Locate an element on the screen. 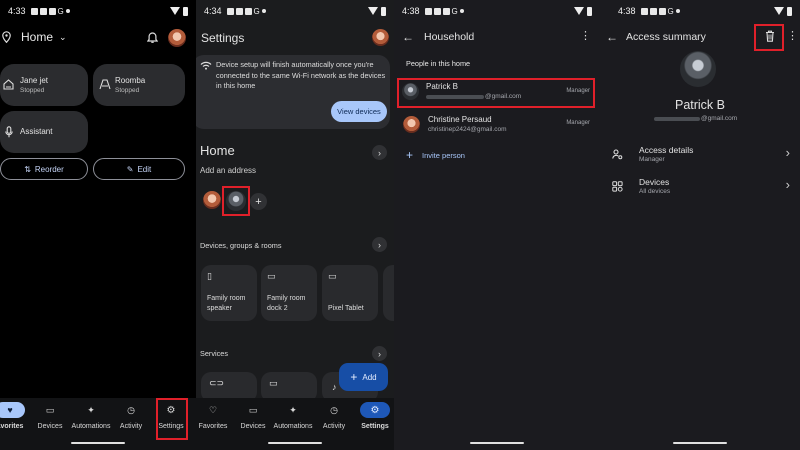  reorder-button: ⇅ Reorder is located at coordinates (44, 169).